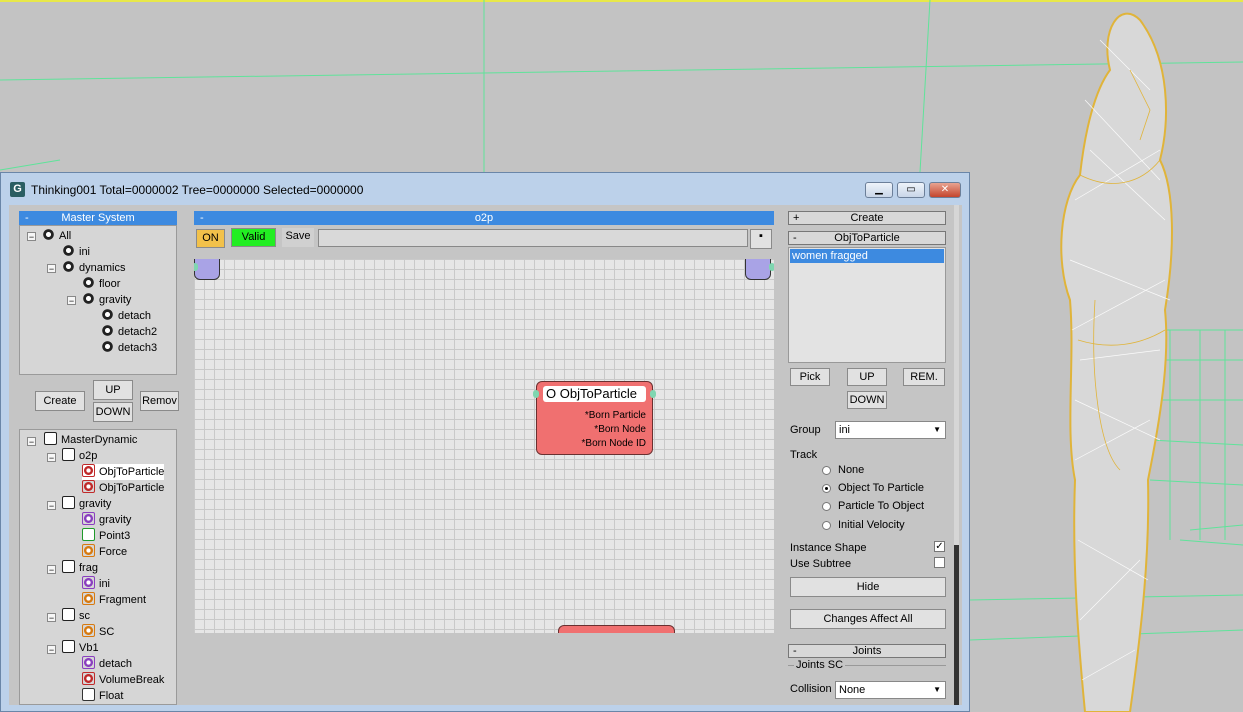  Describe the element at coordinates (159, 401) in the screenshot. I see `remove-button: Remov` at that location.